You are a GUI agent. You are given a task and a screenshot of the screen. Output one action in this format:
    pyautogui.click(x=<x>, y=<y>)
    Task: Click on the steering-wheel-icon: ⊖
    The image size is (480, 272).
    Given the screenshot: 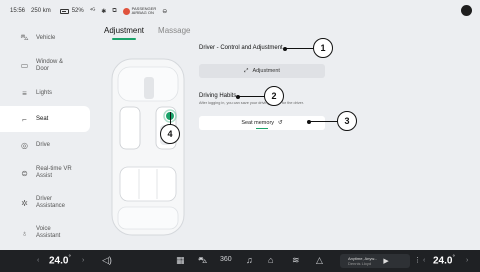 What is the action you would take?
    pyautogui.click(x=165, y=11)
    